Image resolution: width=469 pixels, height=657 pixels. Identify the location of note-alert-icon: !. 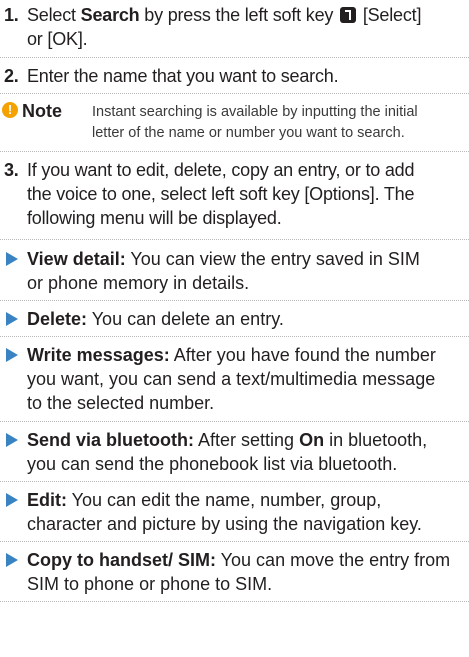
(10, 110).